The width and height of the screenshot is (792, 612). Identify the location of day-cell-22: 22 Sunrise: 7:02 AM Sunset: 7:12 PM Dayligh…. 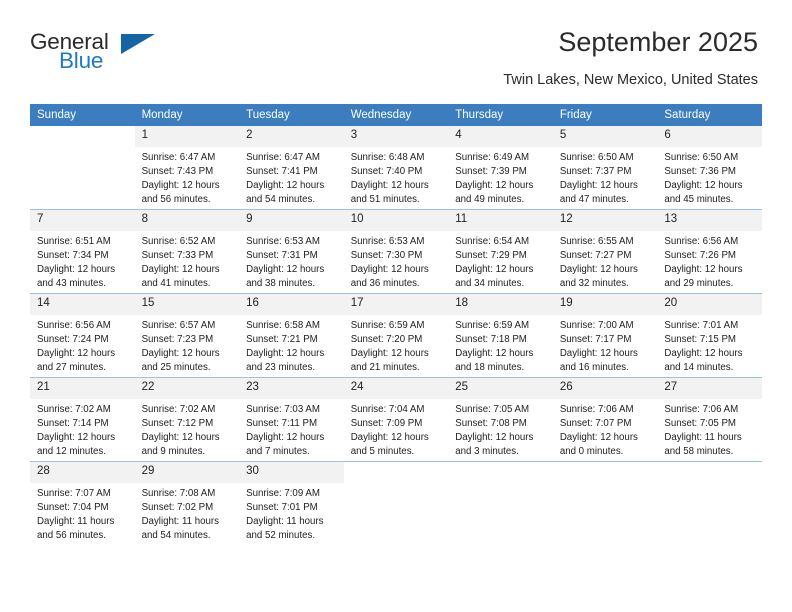
(187, 419).